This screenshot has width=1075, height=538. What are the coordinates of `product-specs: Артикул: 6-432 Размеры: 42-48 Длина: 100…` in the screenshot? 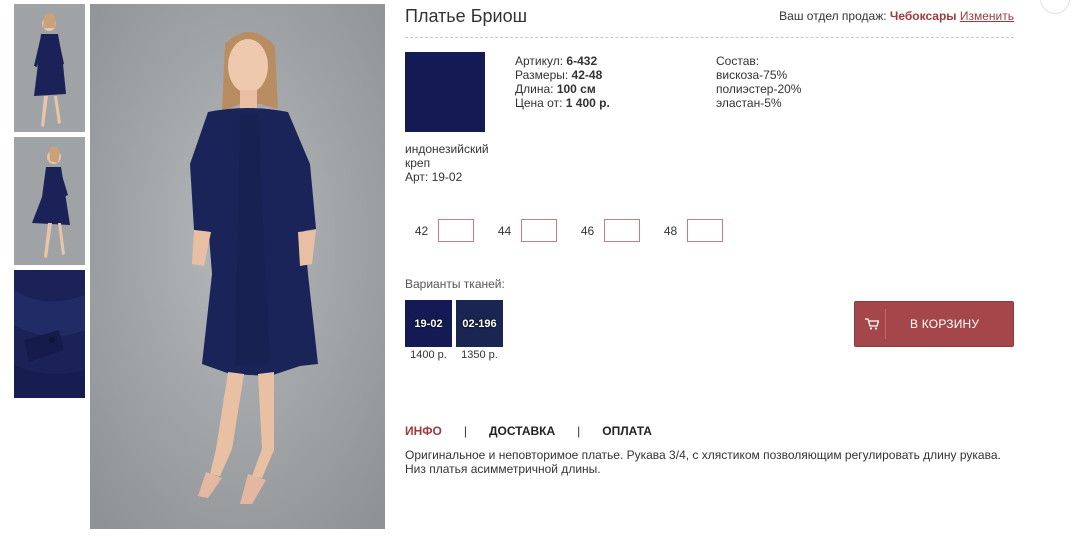 It's located at (562, 82).